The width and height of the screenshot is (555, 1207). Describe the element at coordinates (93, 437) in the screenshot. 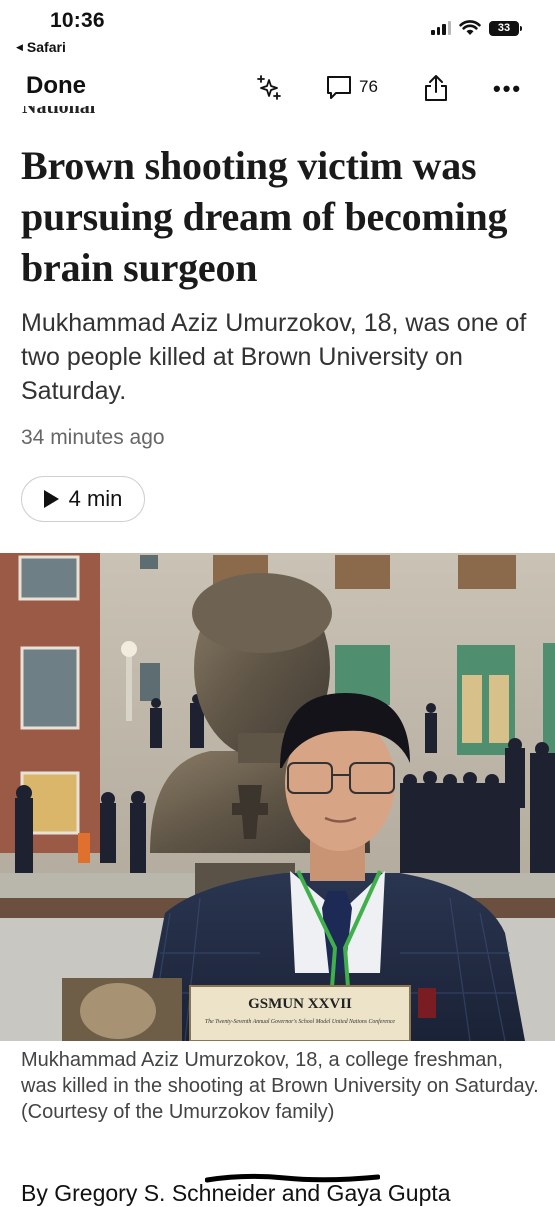

I see `article-timestamp: 34 minutes ago` at that location.